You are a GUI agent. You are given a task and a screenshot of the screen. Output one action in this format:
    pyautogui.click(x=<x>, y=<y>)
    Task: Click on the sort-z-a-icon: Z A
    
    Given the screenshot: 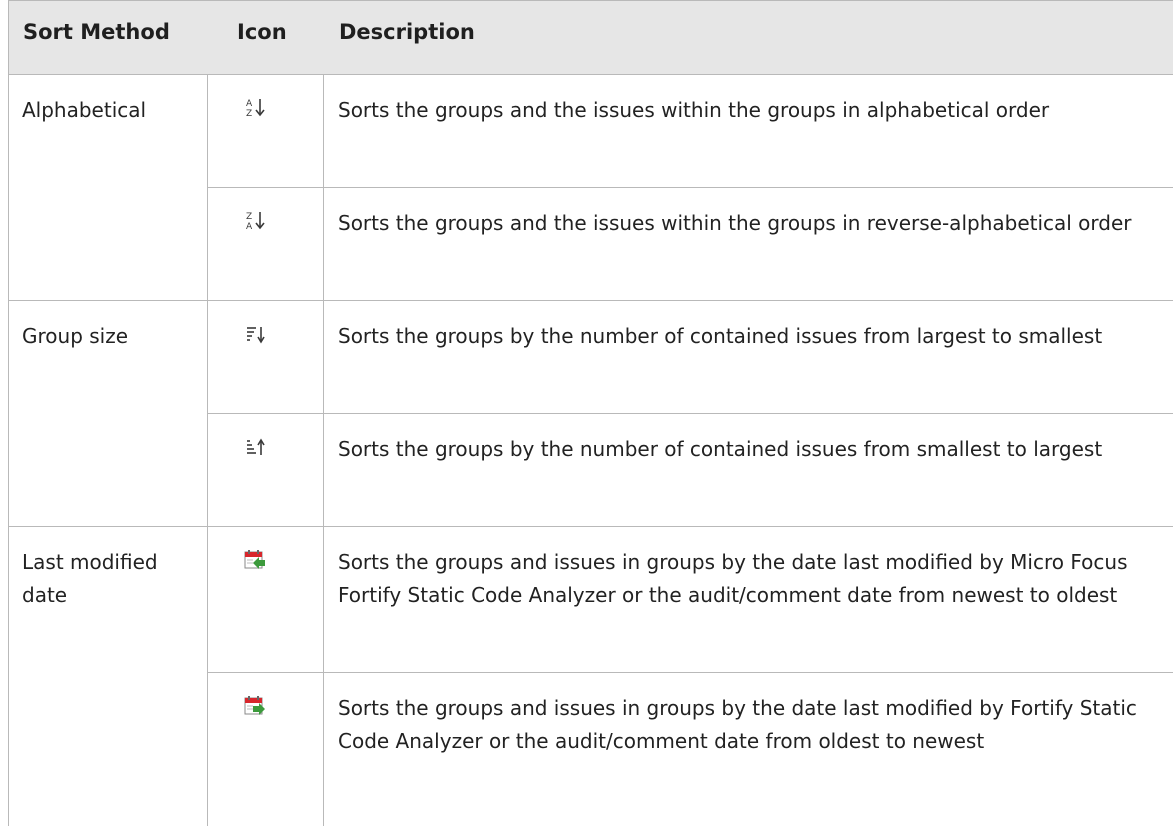 What is the action you would take?
    pyautogui.click(x=256, y=221)
    